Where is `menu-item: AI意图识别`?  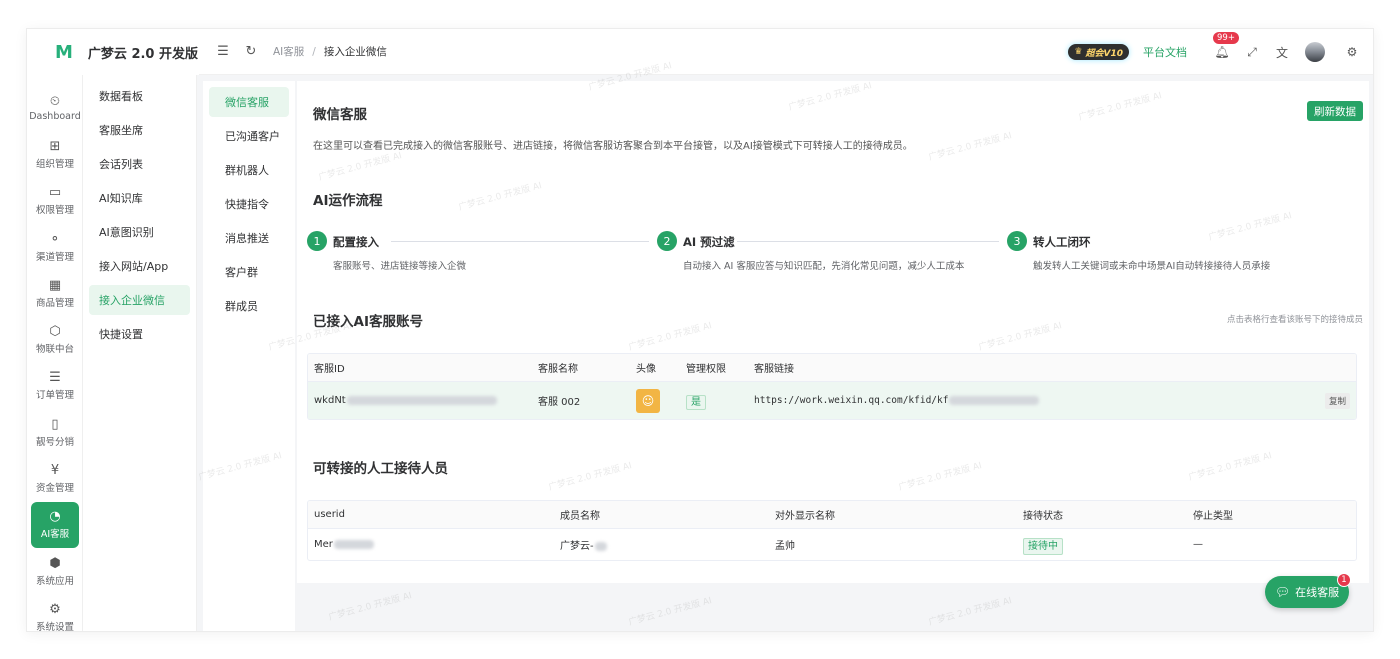
menu-item: AI意图识别 is located at coordinates (139, 232).